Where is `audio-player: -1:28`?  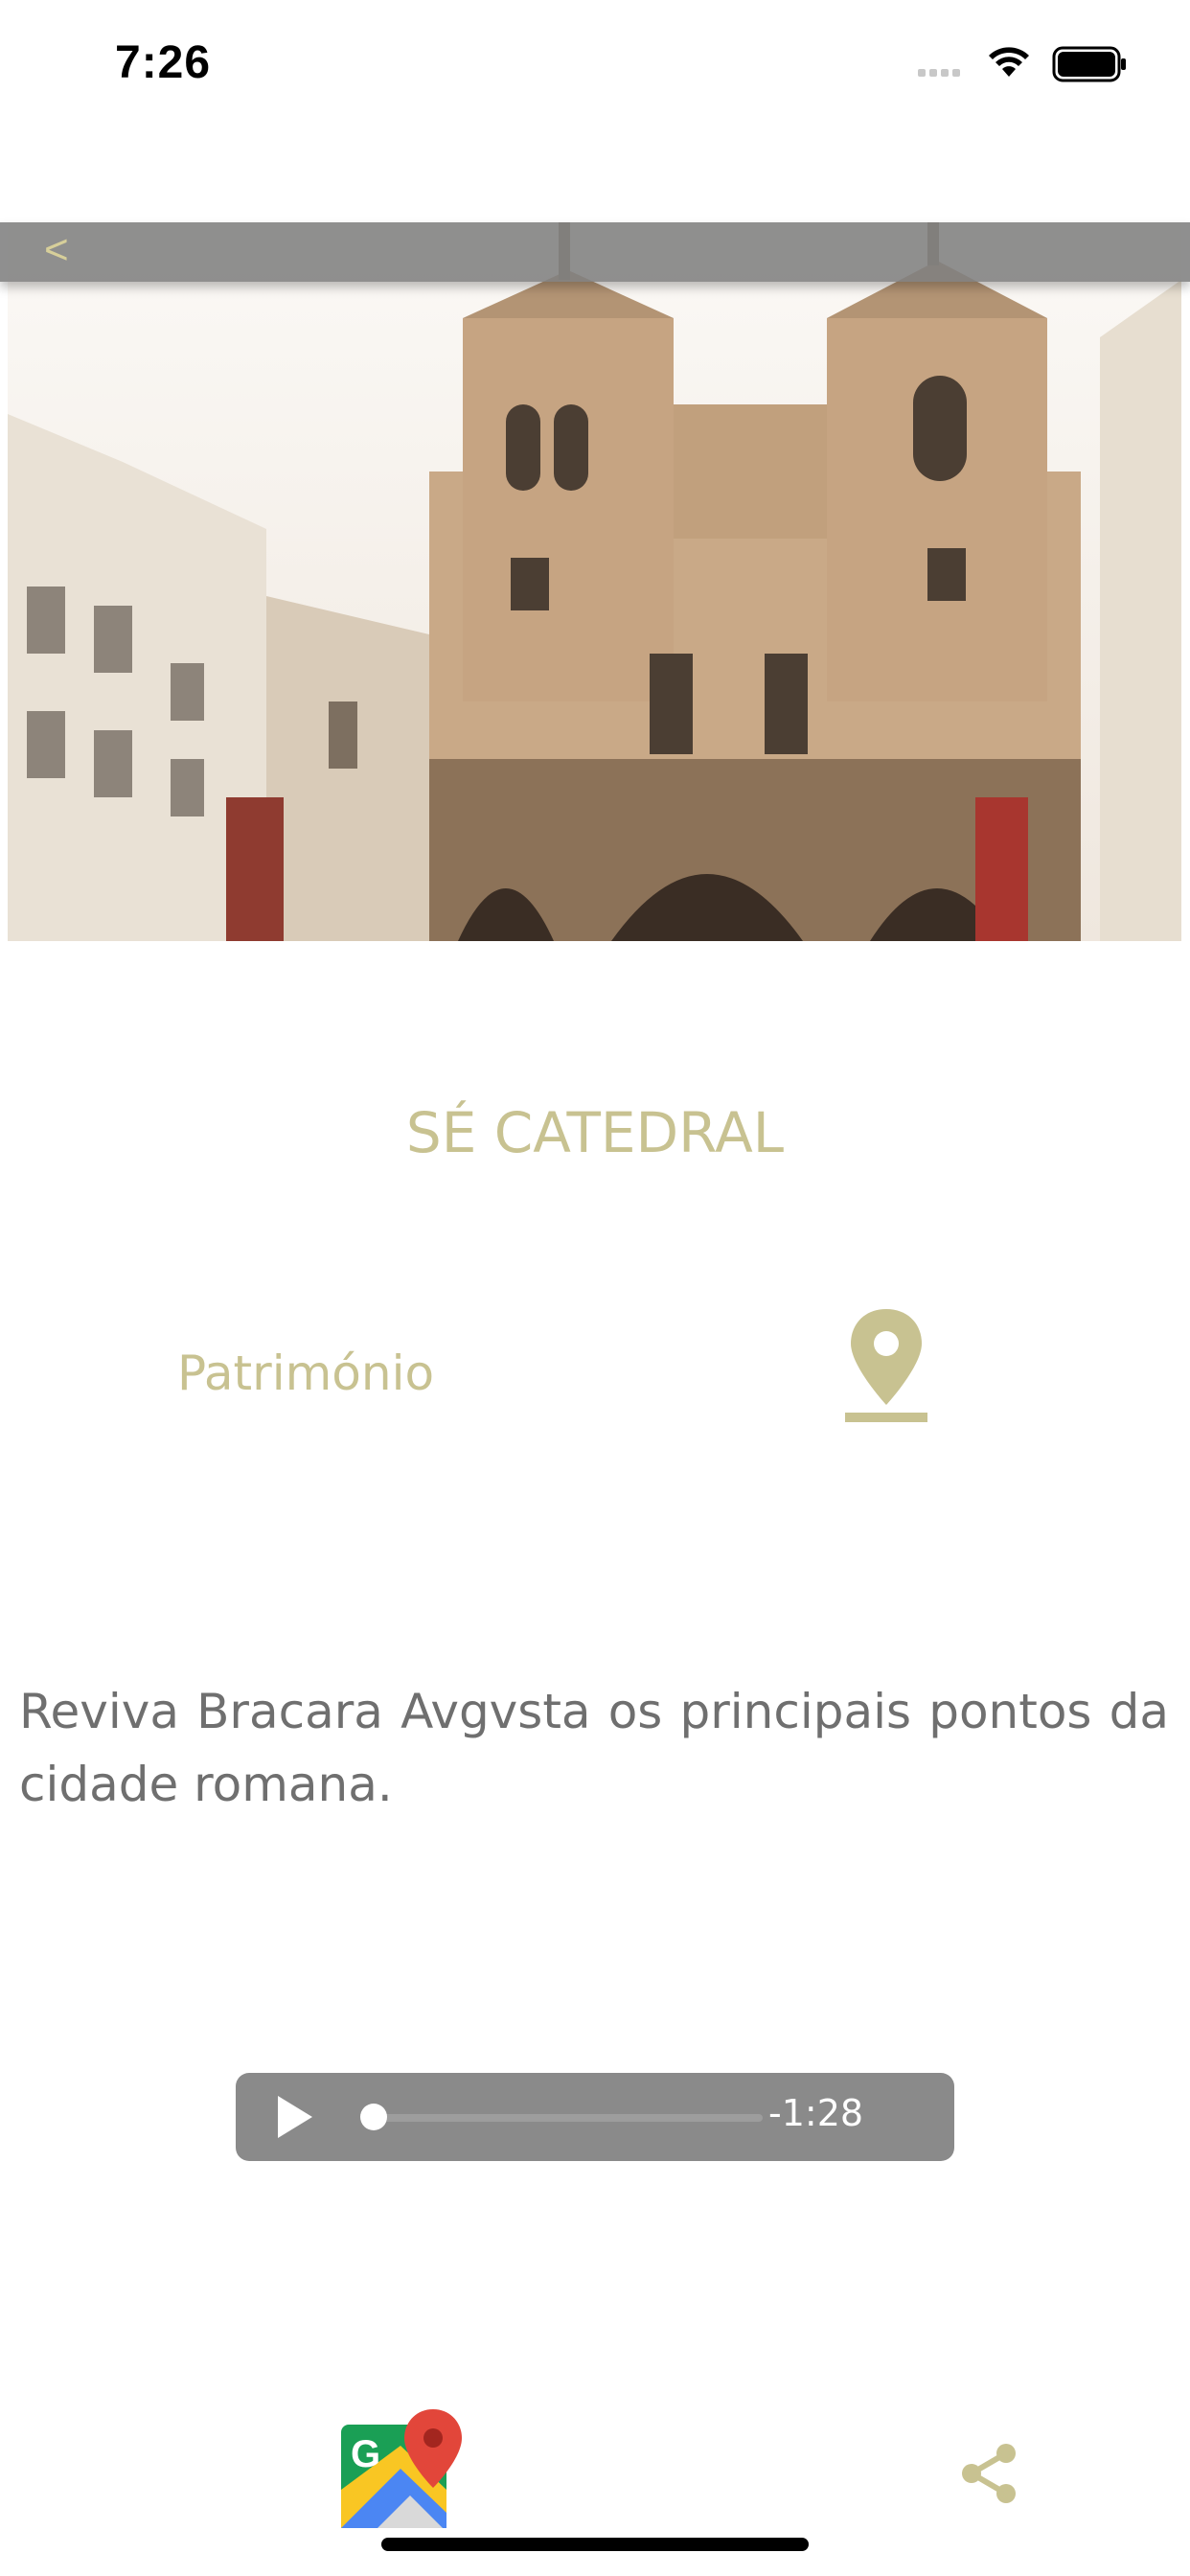 audio-player: -1:28 is located at coordinates (595, 2117).